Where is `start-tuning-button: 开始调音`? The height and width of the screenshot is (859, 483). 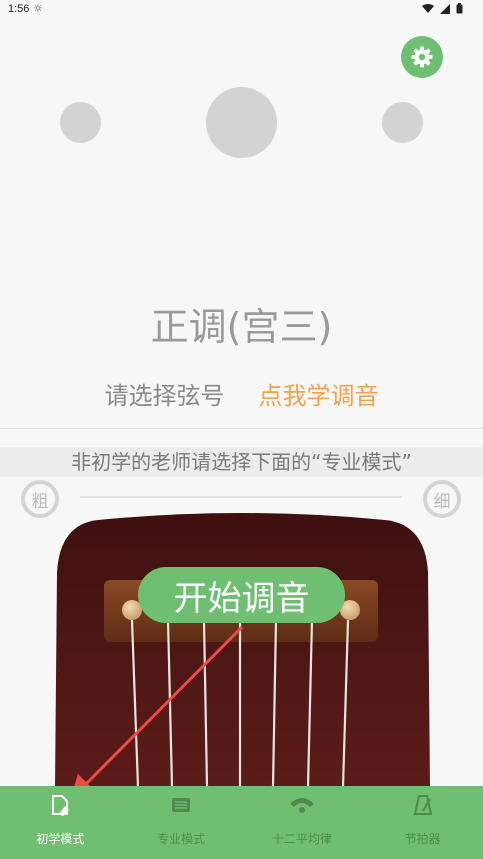
start-tuning-button: 开始调音 is located at coordinates (241, 595).